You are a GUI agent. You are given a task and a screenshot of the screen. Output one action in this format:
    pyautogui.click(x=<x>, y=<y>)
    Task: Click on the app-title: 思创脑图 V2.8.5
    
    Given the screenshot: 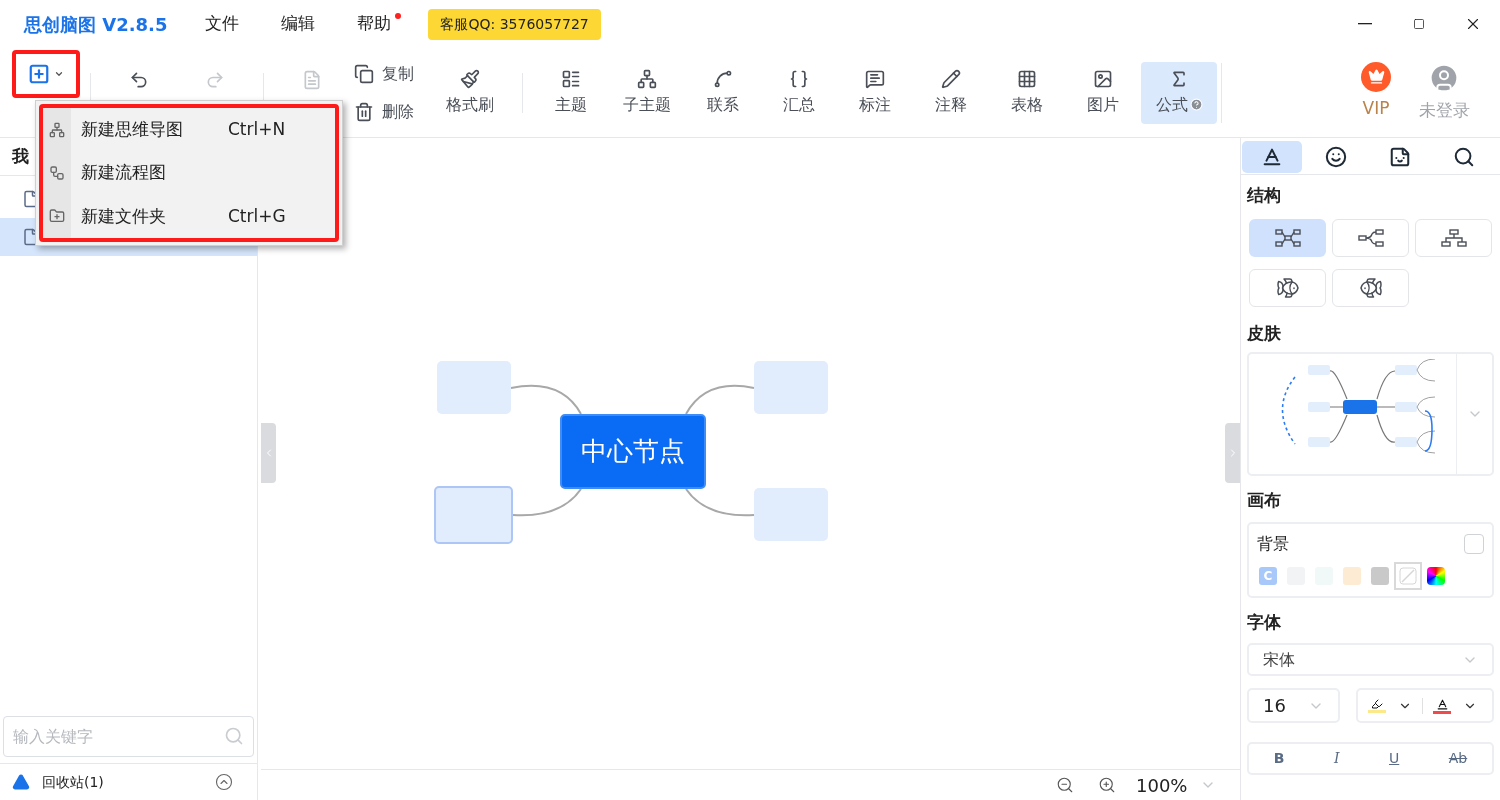 What is the action you would take?
    pyautogui.click(x=96, y=24)
    